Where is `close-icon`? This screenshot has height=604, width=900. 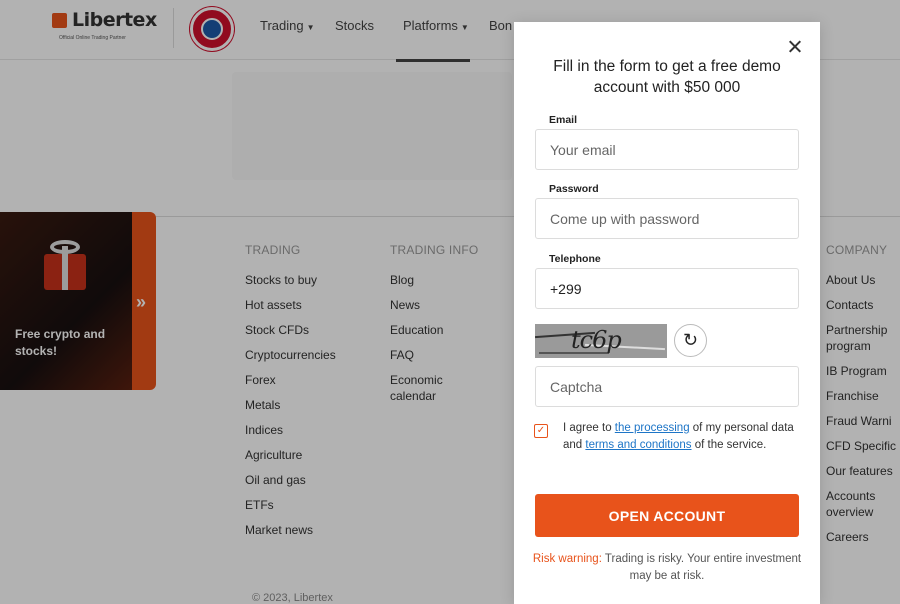
close-icon is located at coordinates (795, 47).